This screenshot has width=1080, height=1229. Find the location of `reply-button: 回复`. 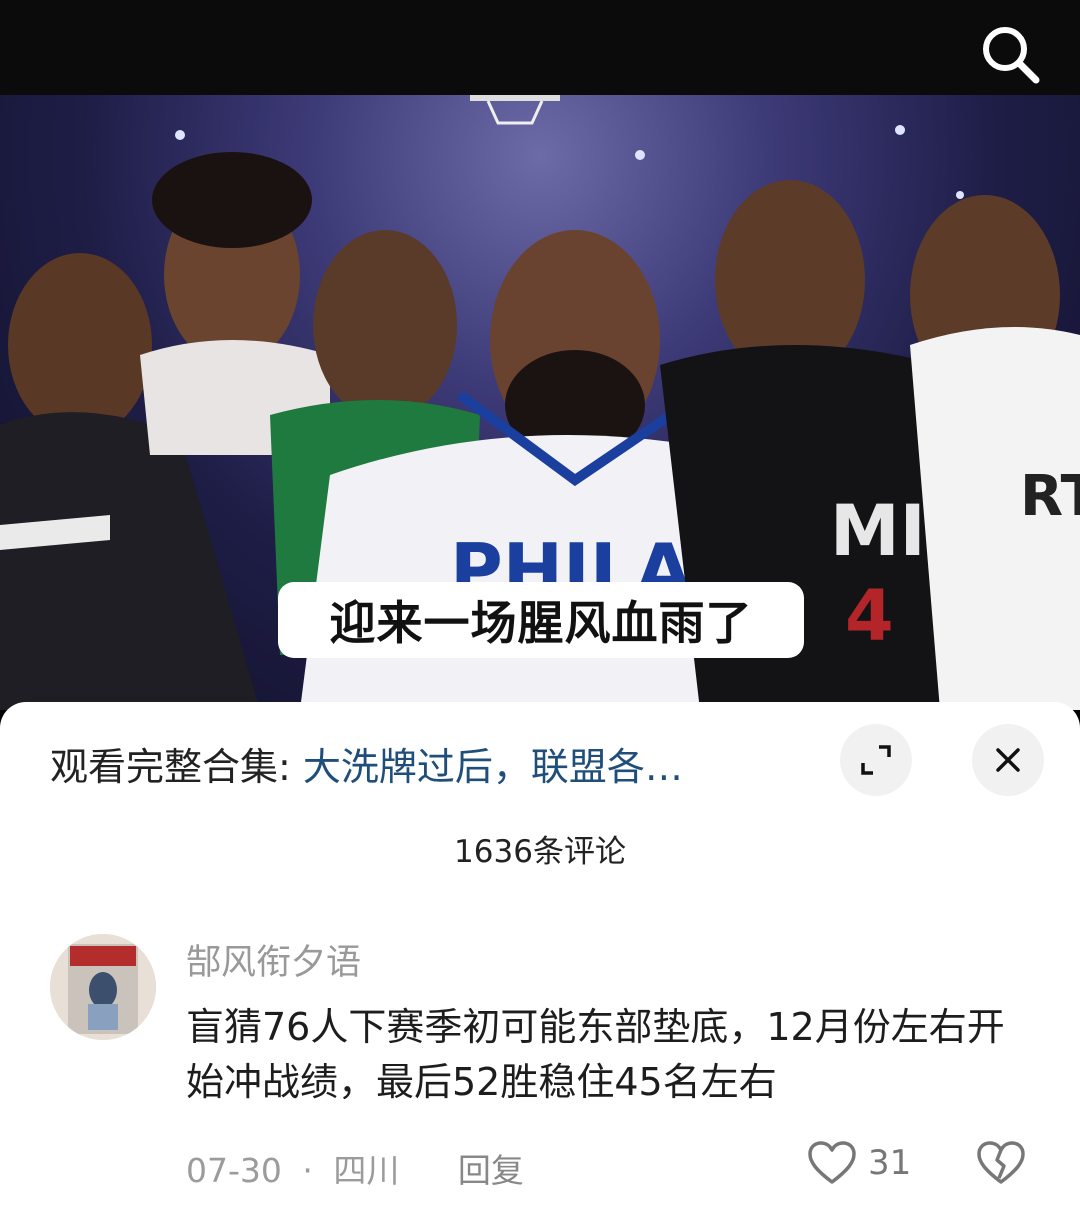

reply-button: 回复 is located at coordinates (491, 1170).